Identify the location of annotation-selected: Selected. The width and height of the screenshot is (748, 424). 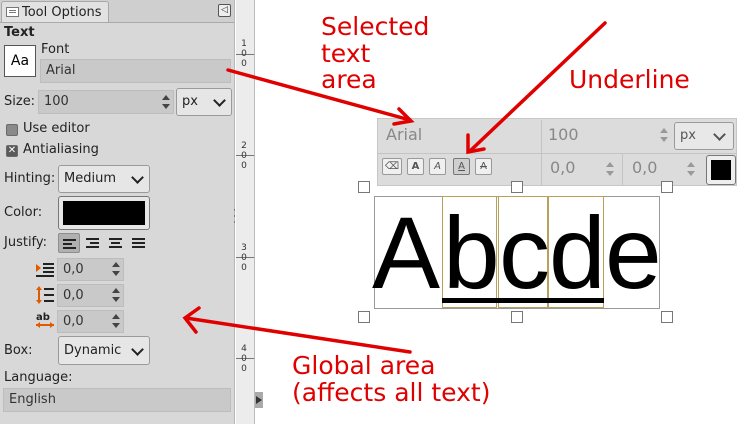
(375, 26).